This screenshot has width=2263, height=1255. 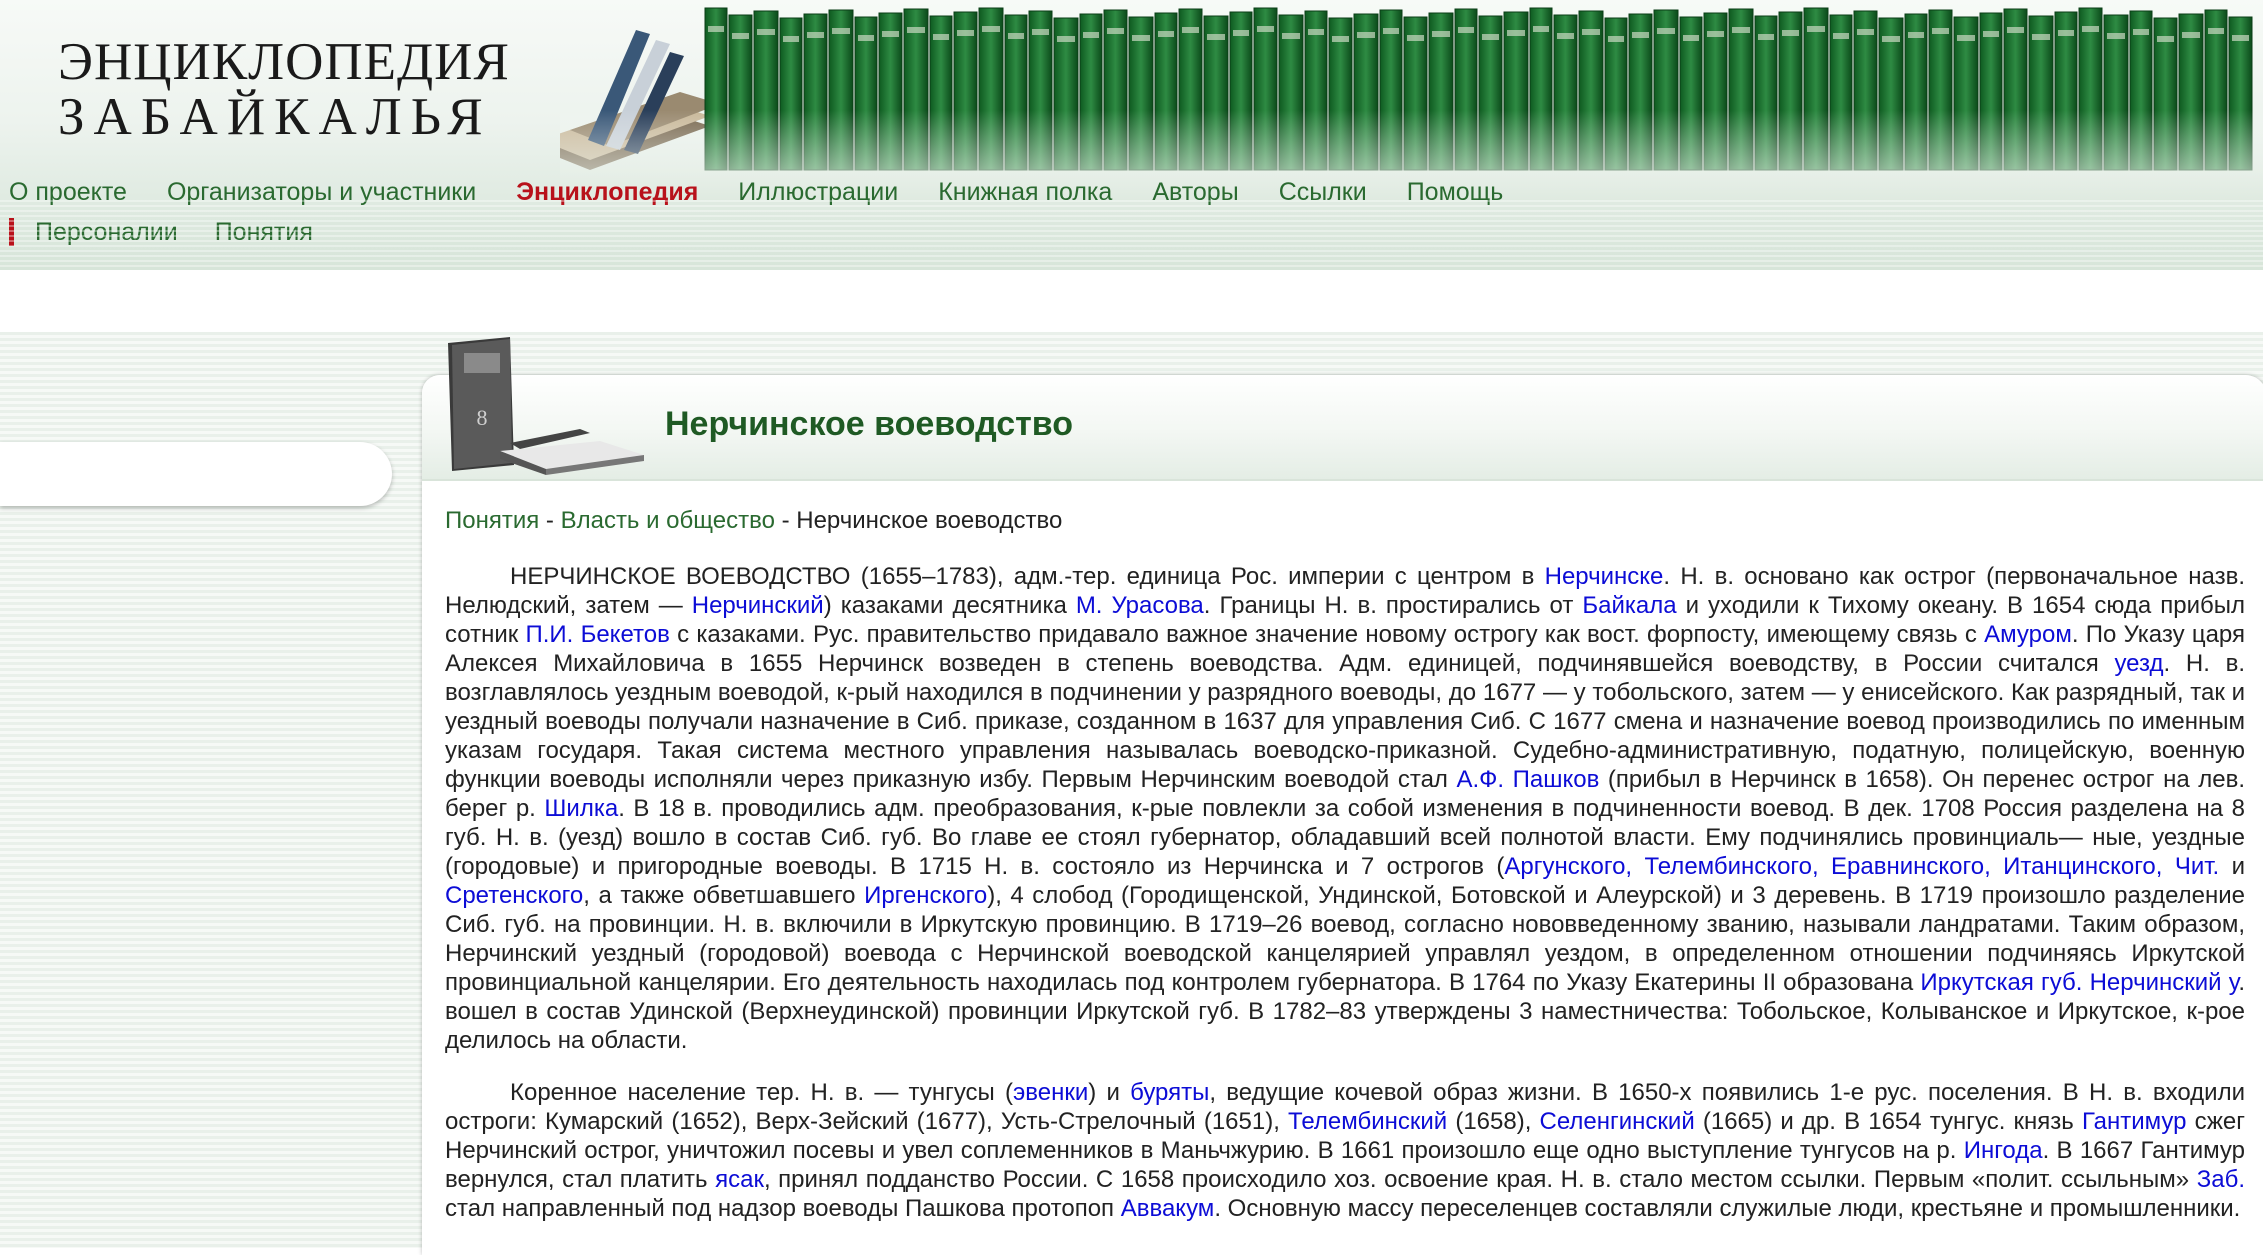 I want to click on article-link: Телембинский, so click(x=1367, y=1121).